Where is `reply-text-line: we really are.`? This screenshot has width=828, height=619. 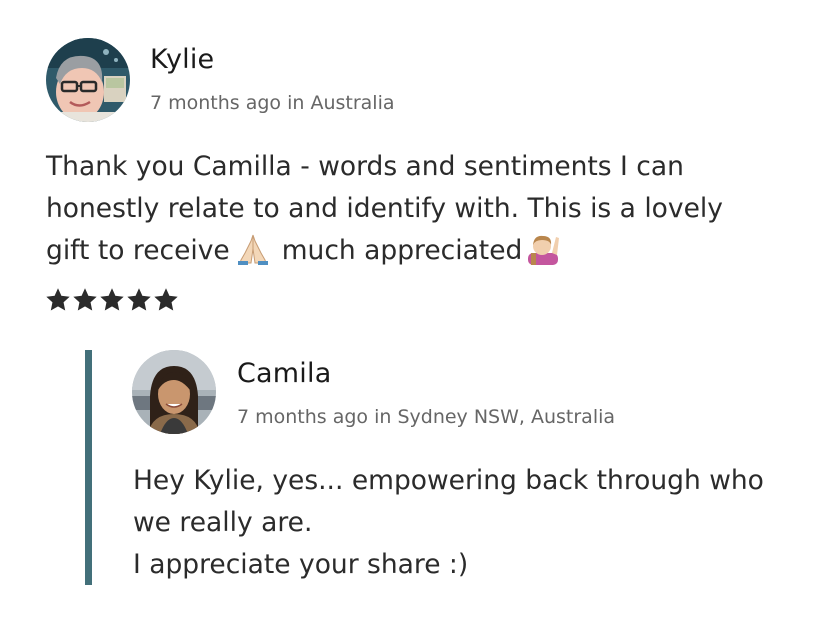 reply-text-line: we really are. is located at coordinates (223, 522).